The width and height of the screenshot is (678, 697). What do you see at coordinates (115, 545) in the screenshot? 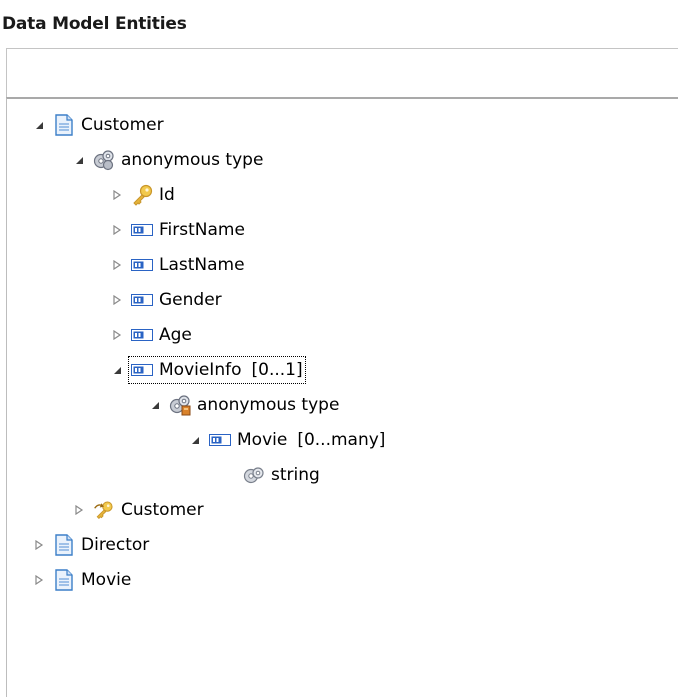
I see `tree-node-label: Director` at bounding box center [115, 545].